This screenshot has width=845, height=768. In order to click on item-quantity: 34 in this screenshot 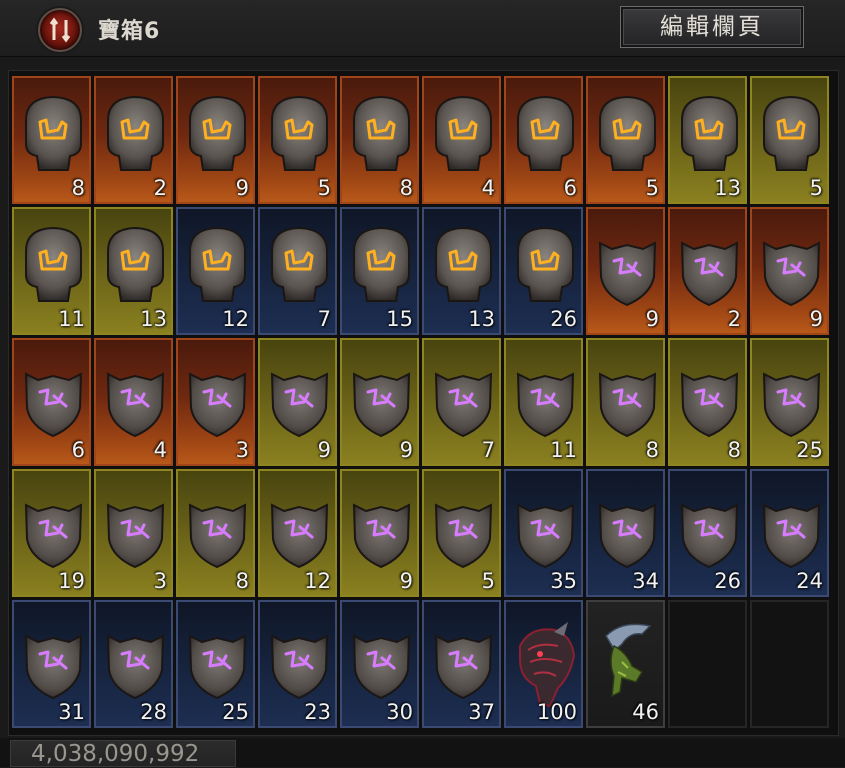, I will do `click(645, 581)`.